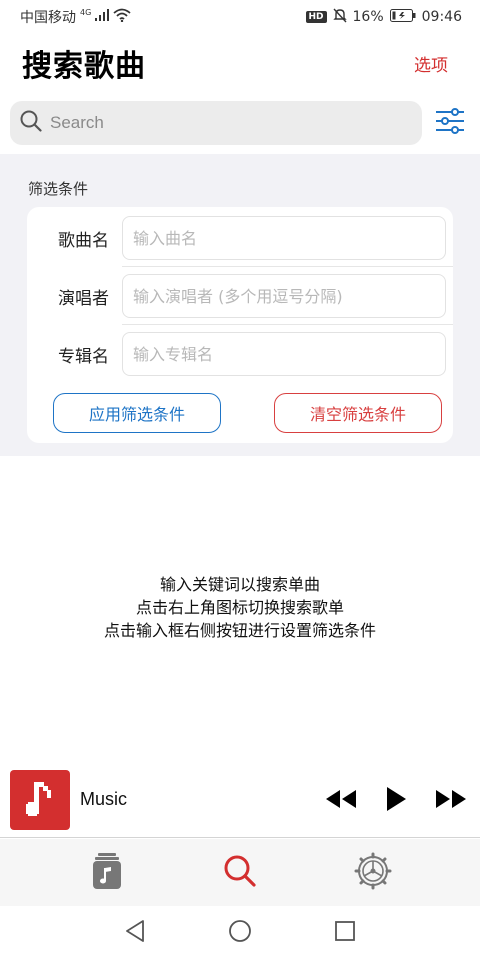 The width and height of the screenshot is (480, 960). I want to click on album-label: 专辑名, so click(83, 356).